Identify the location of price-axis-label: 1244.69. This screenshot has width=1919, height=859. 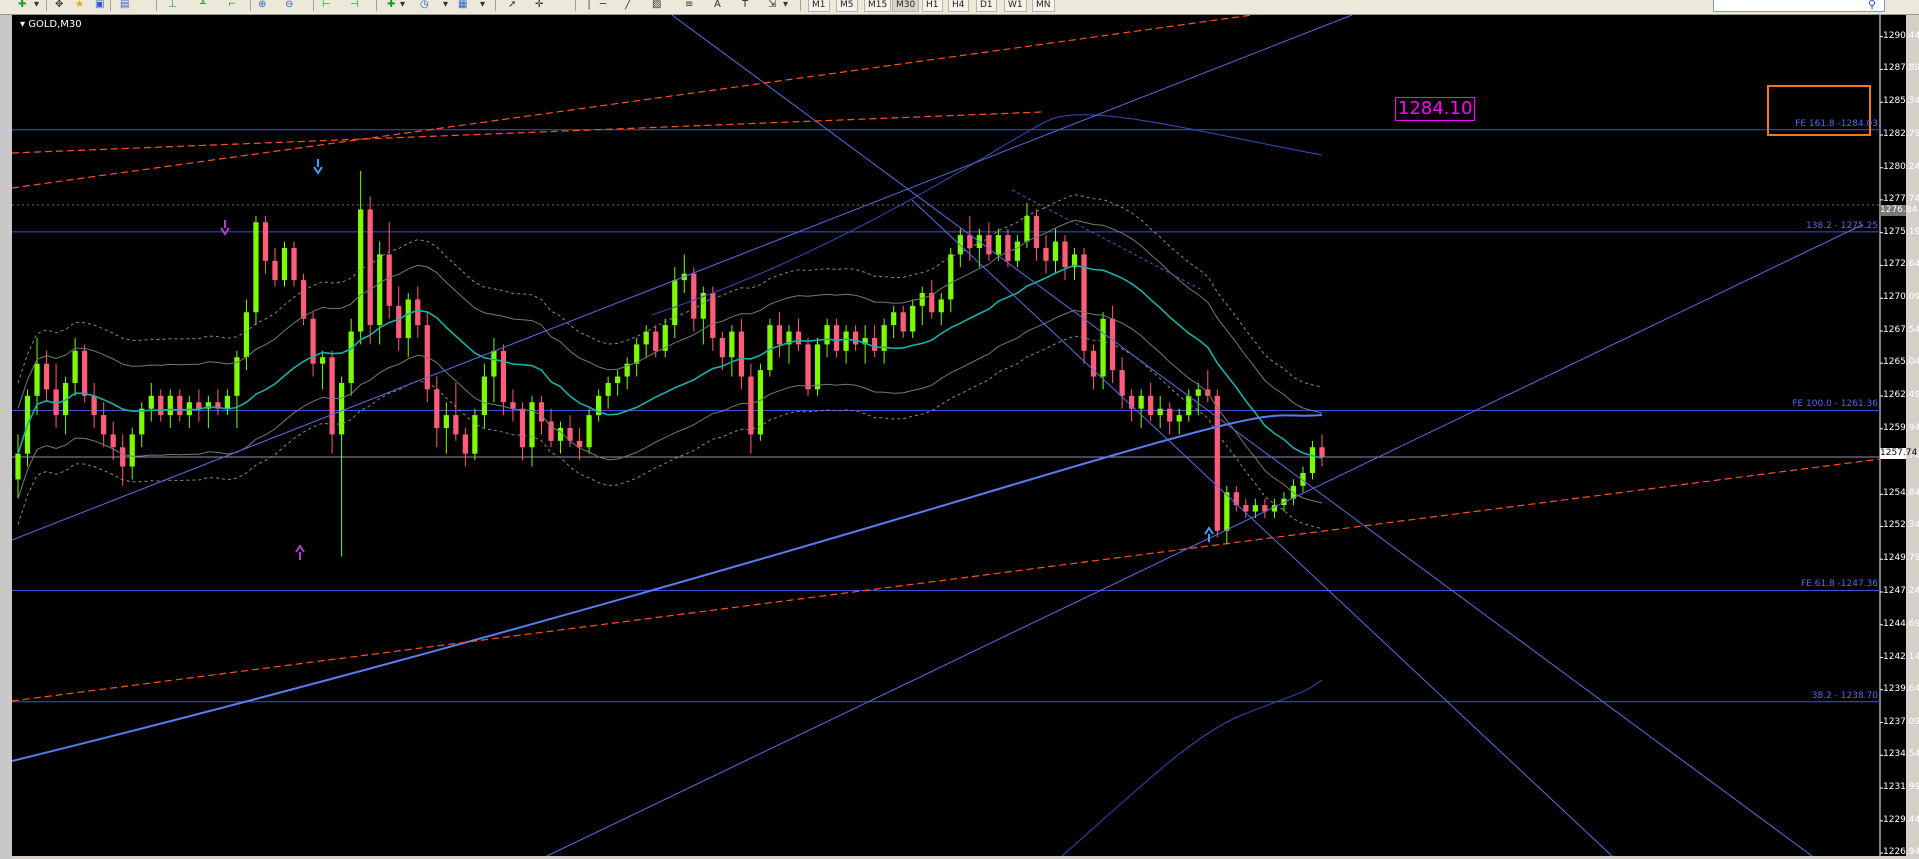
(1901, 623).